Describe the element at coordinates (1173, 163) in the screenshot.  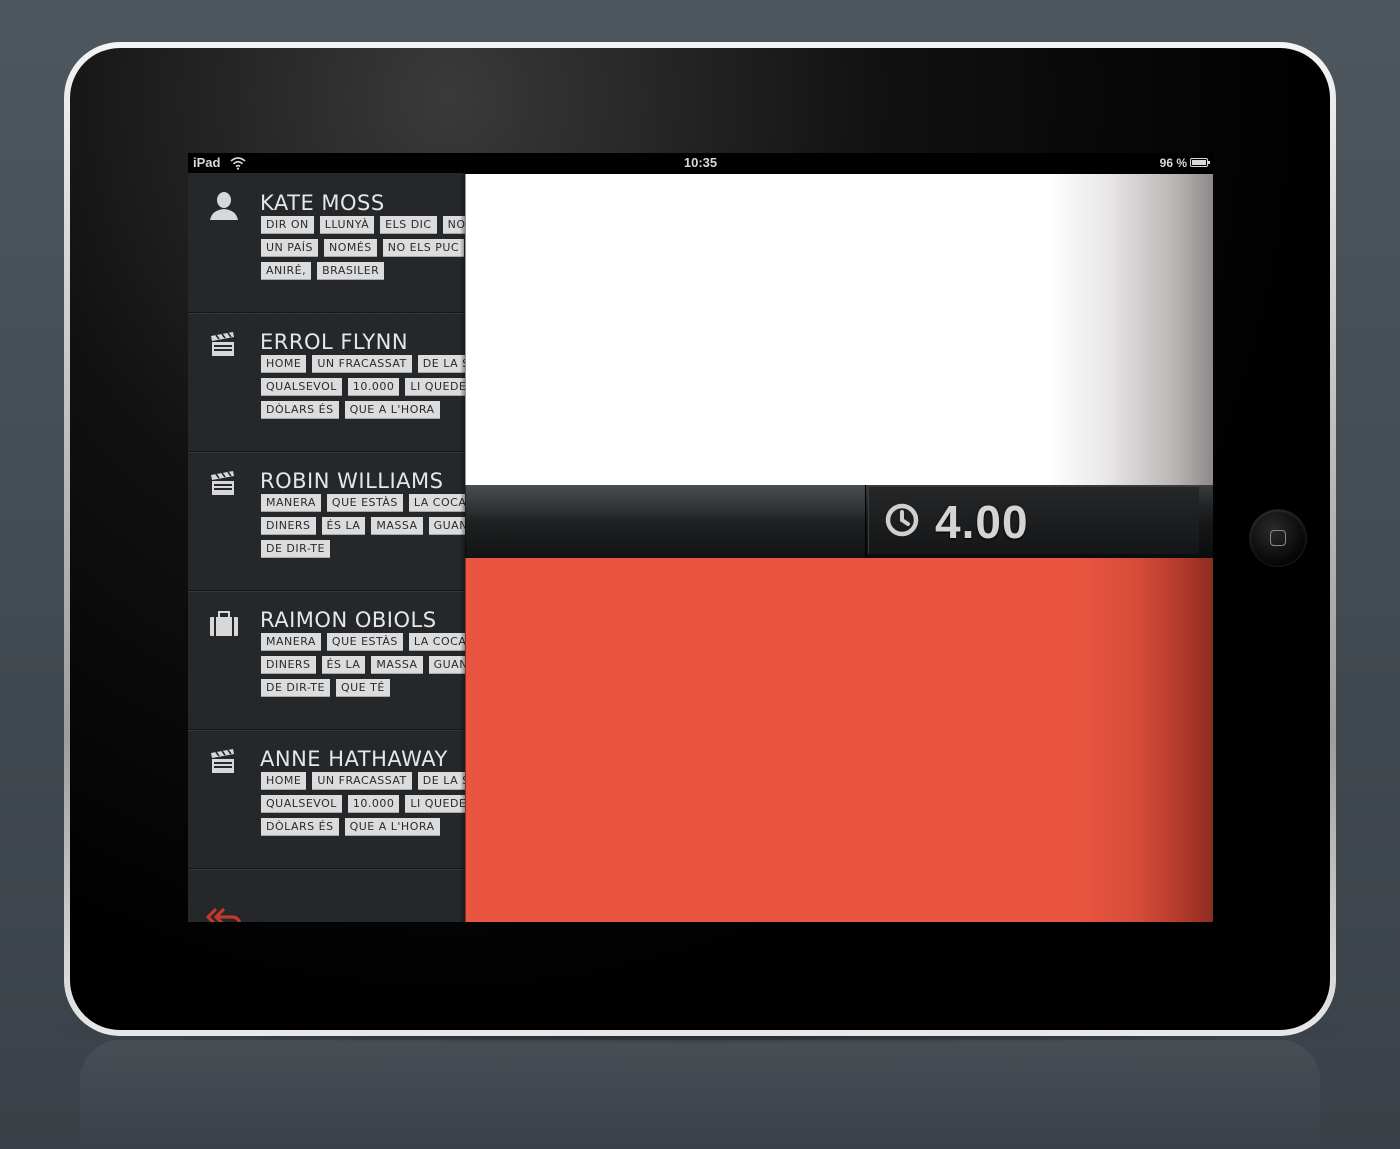
I see `battery-percent: 96 %` at that location.